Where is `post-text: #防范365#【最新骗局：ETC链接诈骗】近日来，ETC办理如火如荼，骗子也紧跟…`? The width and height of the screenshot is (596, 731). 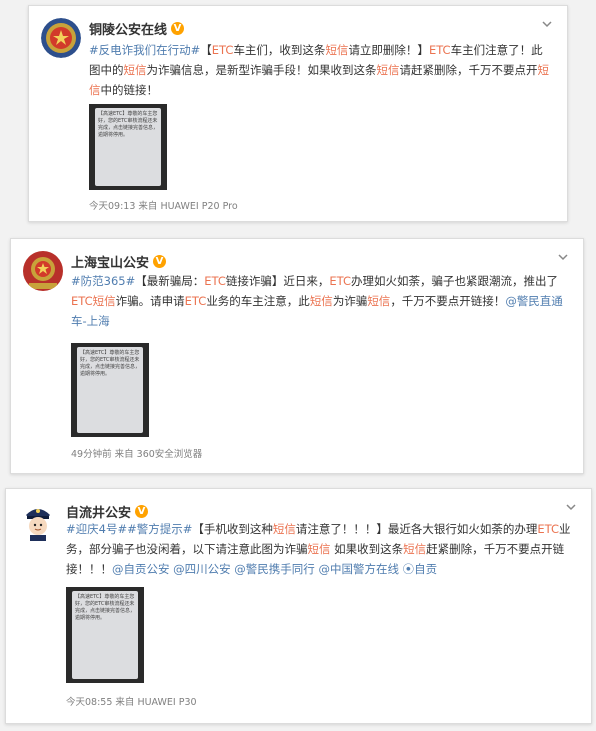
post-text: #防范365#【最新骗局：ETC链接诈骗】近日来，ETC办理如火如荼，骗子也紧跟… is located at coordinates (321, 301).